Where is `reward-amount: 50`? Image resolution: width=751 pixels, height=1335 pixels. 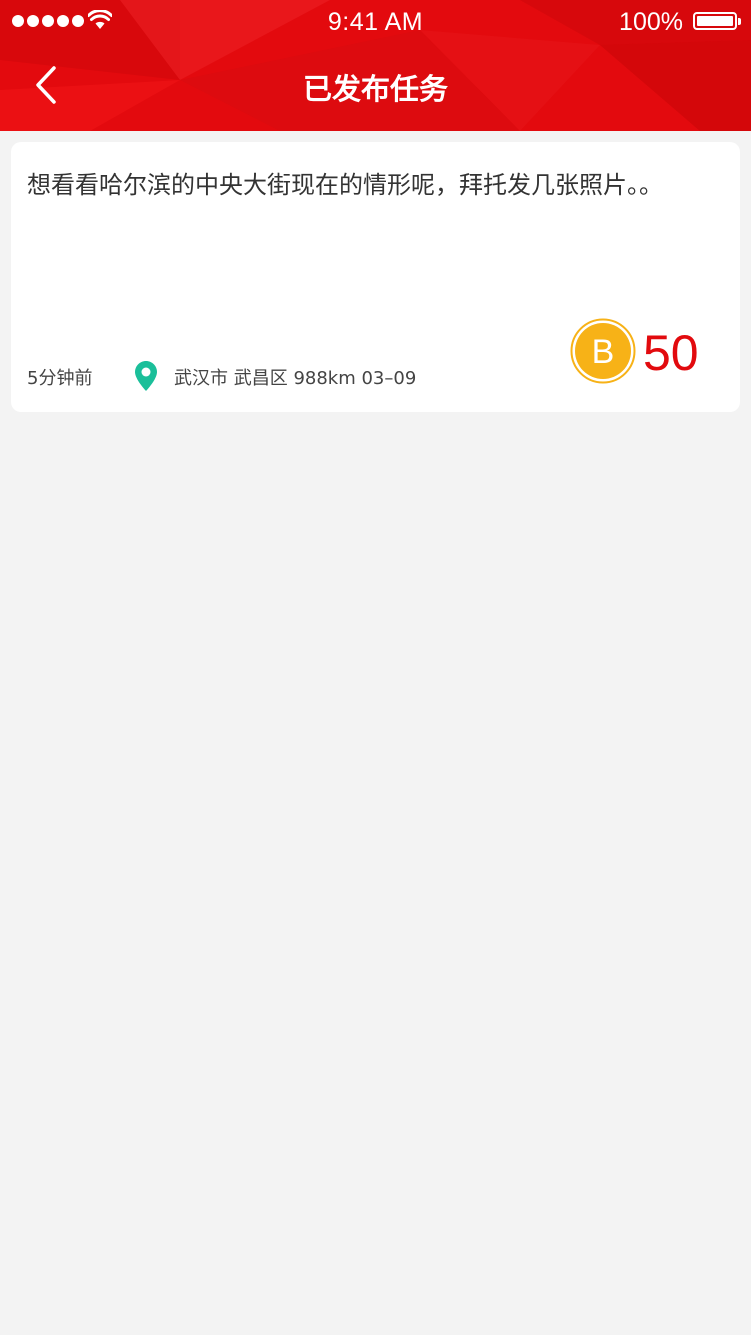 reward-amount: 50 is located at coordinates (671, 353).